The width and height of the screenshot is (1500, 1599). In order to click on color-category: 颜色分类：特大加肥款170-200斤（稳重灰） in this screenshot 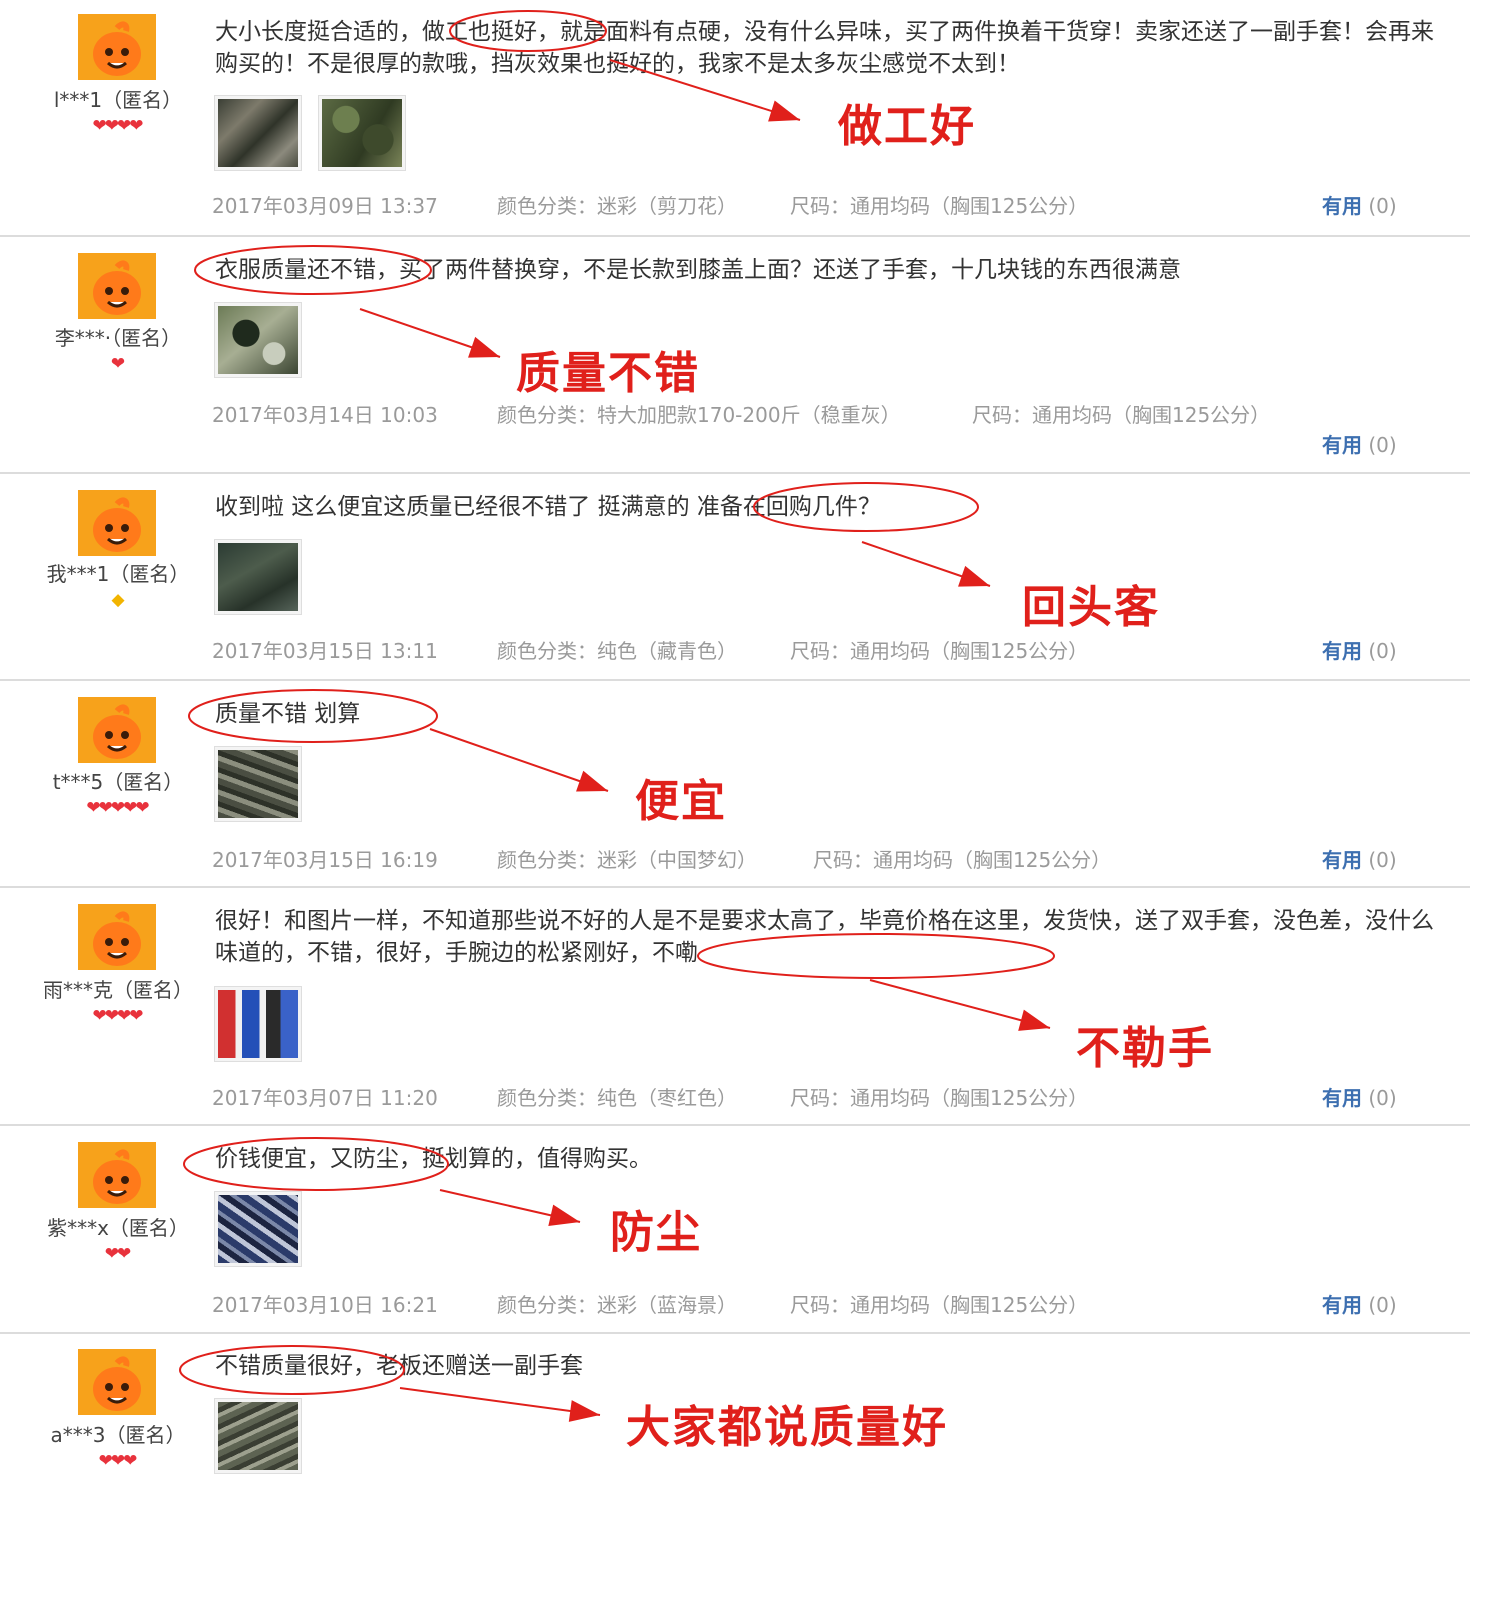, I will do `click(699, 415)`.